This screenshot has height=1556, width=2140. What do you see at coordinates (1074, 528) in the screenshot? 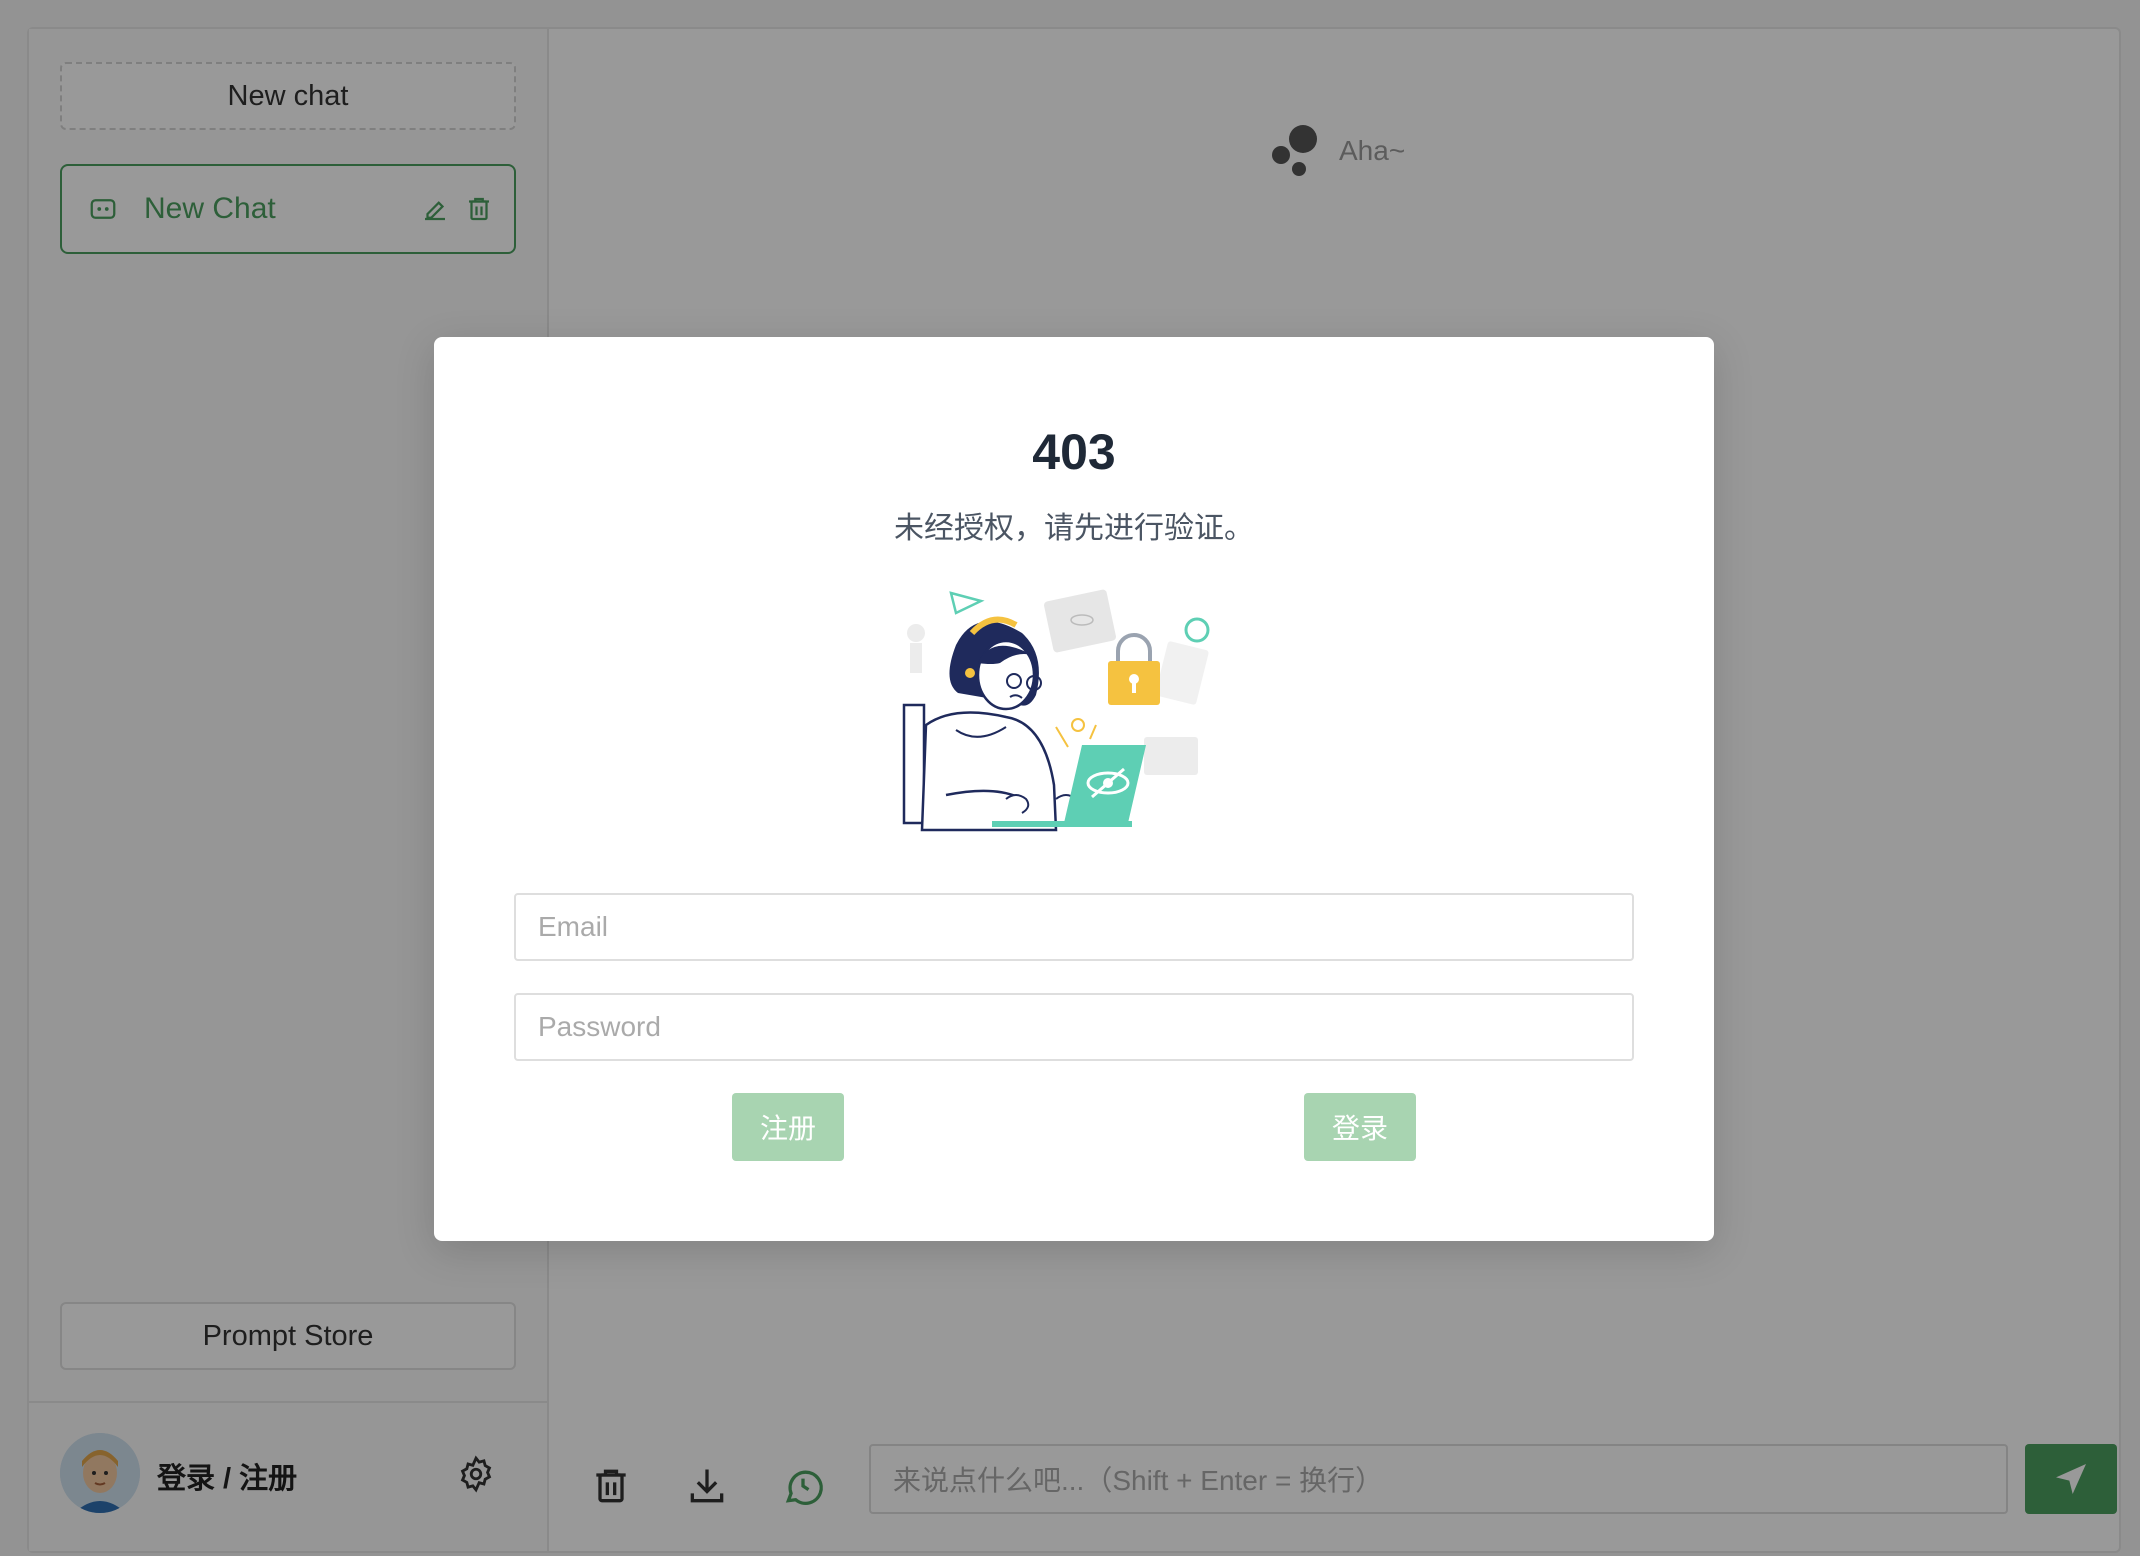
I see `error-message: 未经授权，请先进行验证。` at bounding box center [1074, 528].